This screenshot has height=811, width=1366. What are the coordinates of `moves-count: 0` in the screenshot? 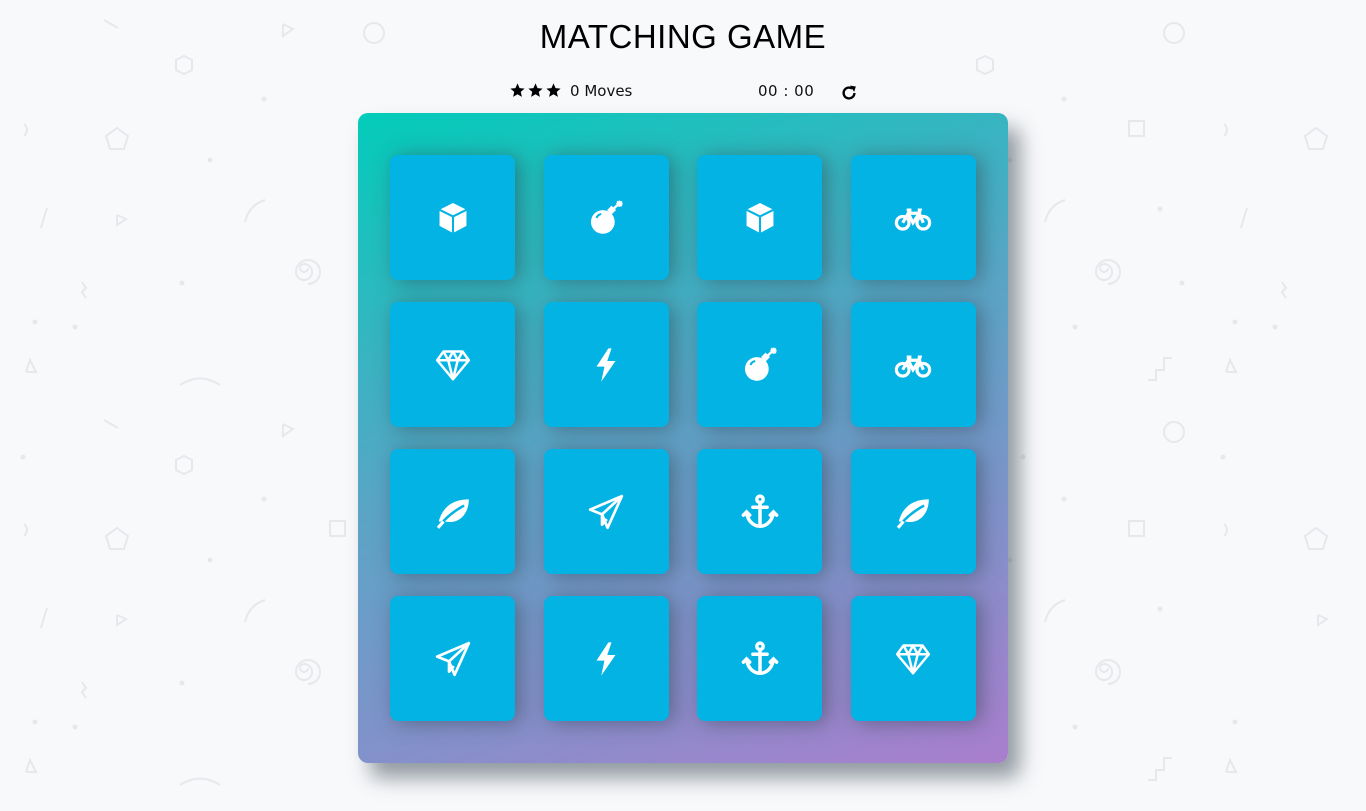 It's located at (575, 91).